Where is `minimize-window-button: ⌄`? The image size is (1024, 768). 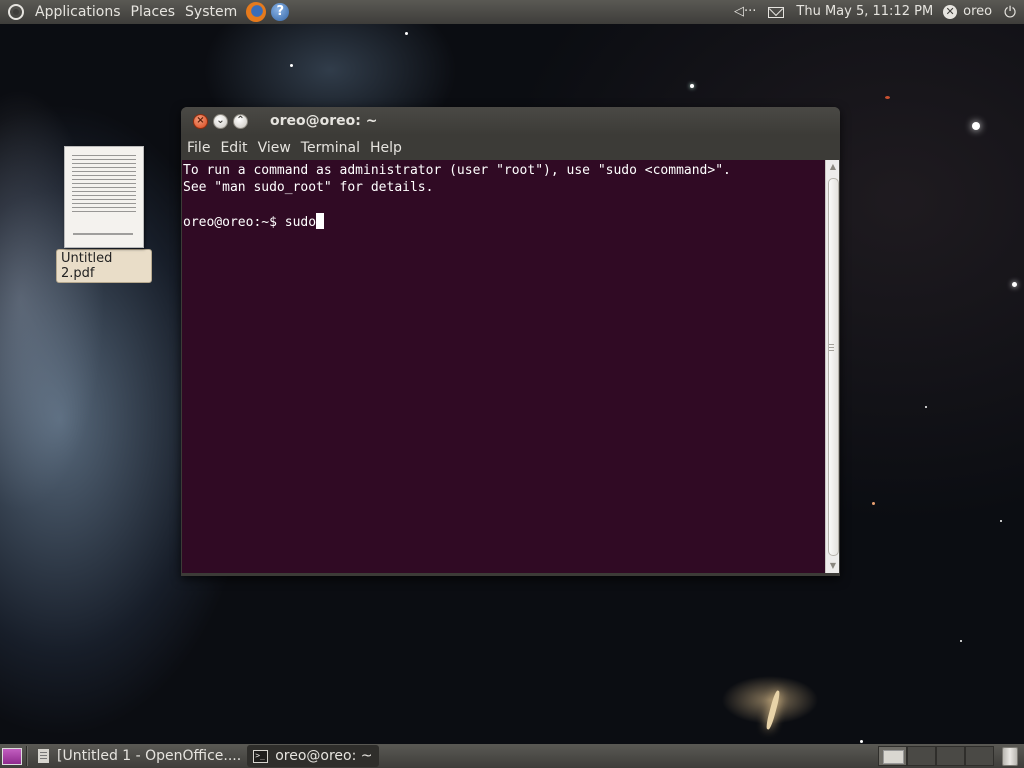
minimize-window-button: ⌄ is located at coordinates (220, 121).